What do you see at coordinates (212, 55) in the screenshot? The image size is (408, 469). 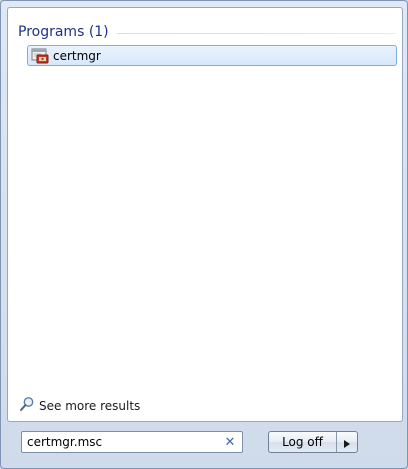 I see `result-item-certmgr: certmgr` at bounding box center [212, 55].